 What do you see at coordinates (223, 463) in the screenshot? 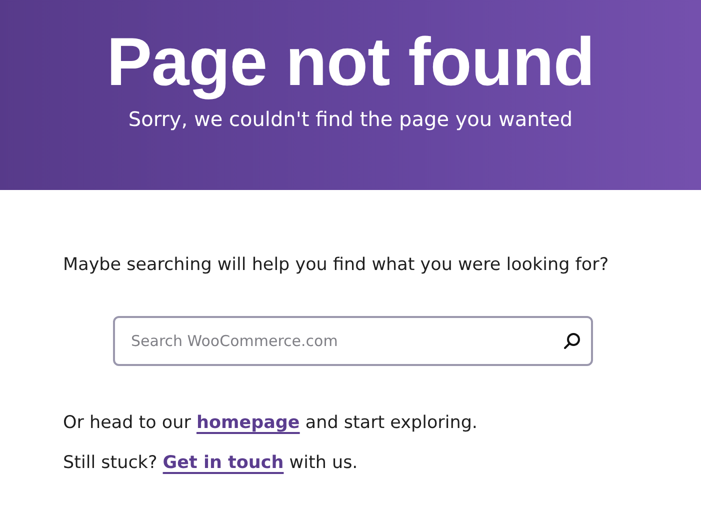
I see `text-link: Get in touch` at bounding box center [223, 463].